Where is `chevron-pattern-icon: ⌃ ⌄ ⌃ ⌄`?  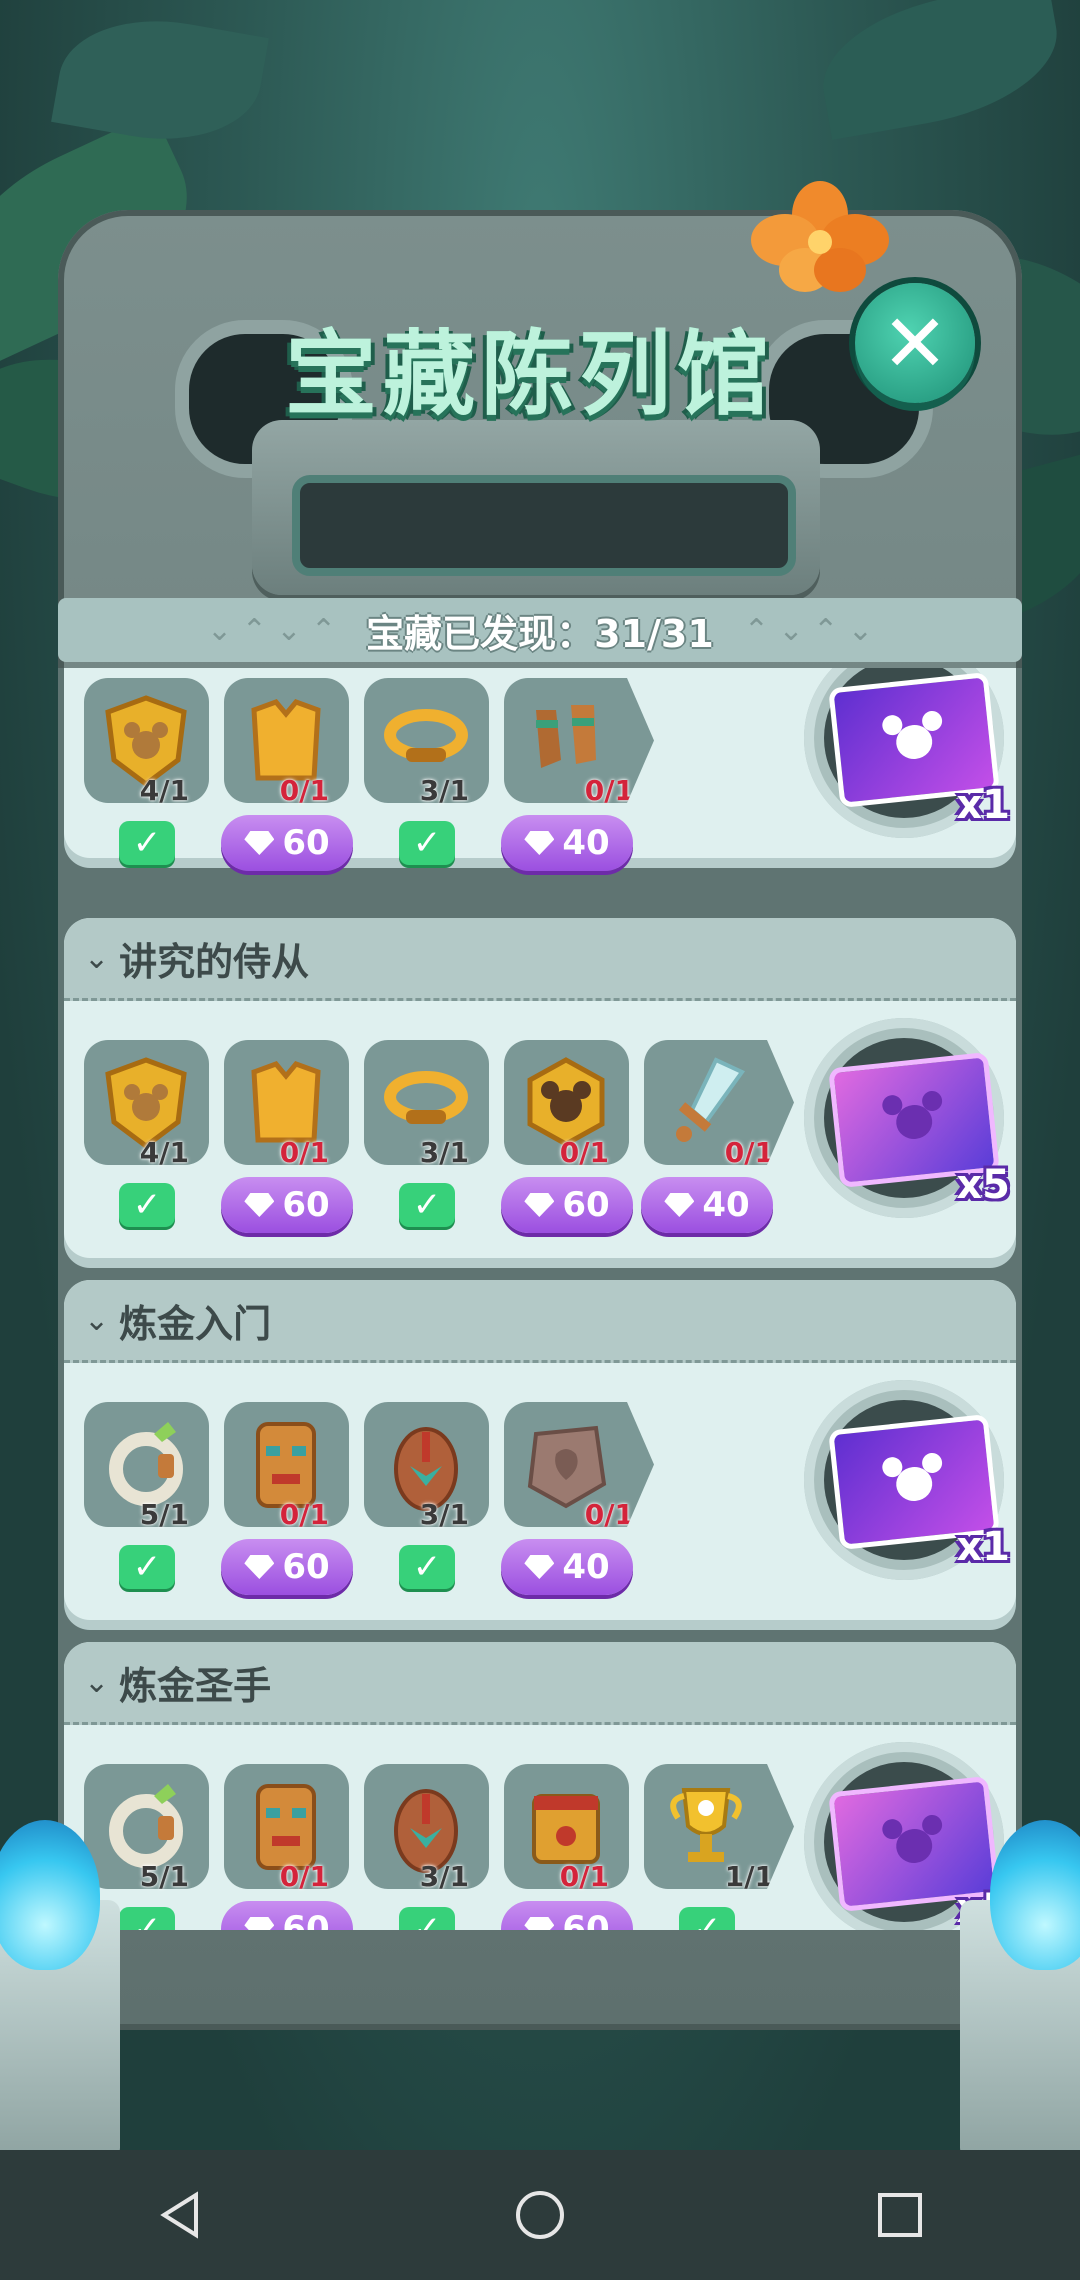
chevron-pattern-icon: ⌃ ⌄ ⌃ ⌄ is located at coordinates (808, 630).